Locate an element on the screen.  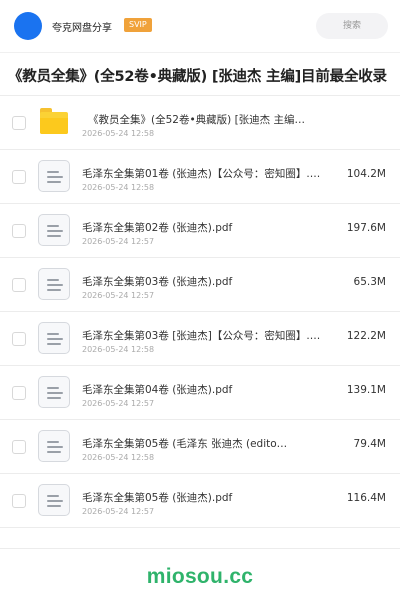
site-logo: miosou.cc is located at coordinates (200, 577).